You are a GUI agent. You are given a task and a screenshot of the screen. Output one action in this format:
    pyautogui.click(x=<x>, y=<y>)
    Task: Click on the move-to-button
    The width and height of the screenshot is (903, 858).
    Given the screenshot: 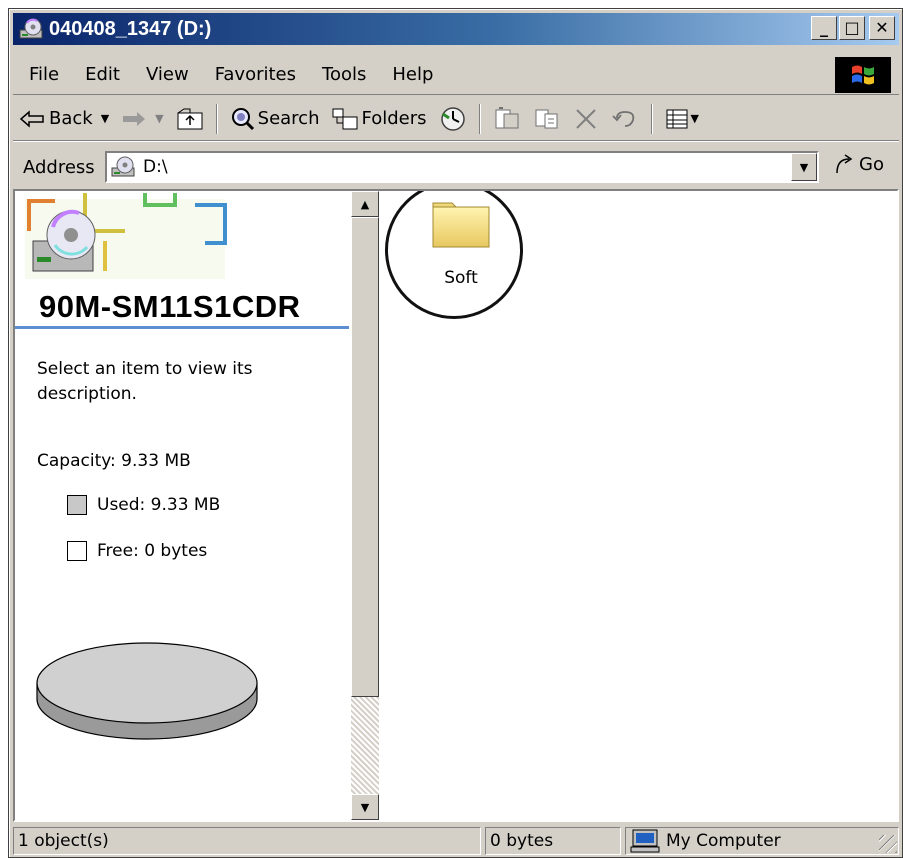 What is the action you would take?
    pyautogui.click(x=507, y=119)
    